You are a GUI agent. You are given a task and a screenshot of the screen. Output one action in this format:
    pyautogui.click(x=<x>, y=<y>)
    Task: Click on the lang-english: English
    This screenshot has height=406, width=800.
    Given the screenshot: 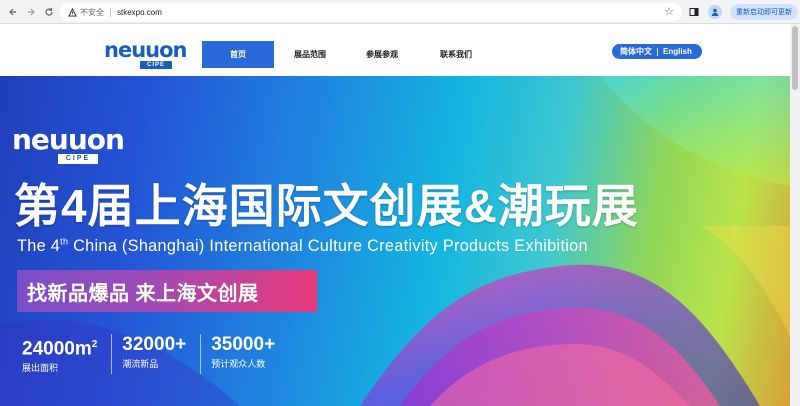 What is the action you would take?
    pyautogui.click(x=677, y=51)
    